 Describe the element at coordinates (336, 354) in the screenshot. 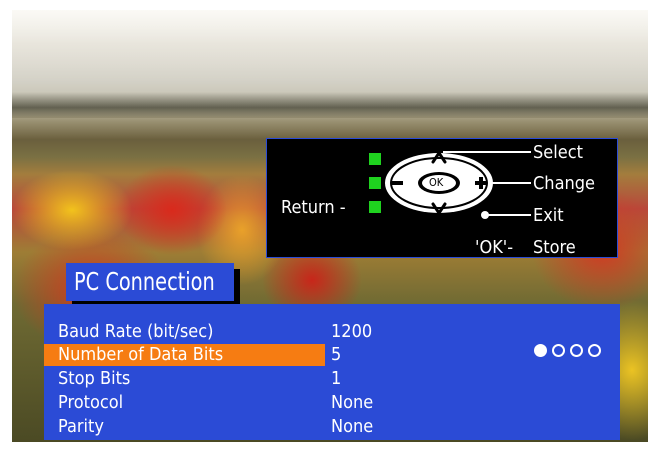

I see `menu-row-value: 5` at that location.